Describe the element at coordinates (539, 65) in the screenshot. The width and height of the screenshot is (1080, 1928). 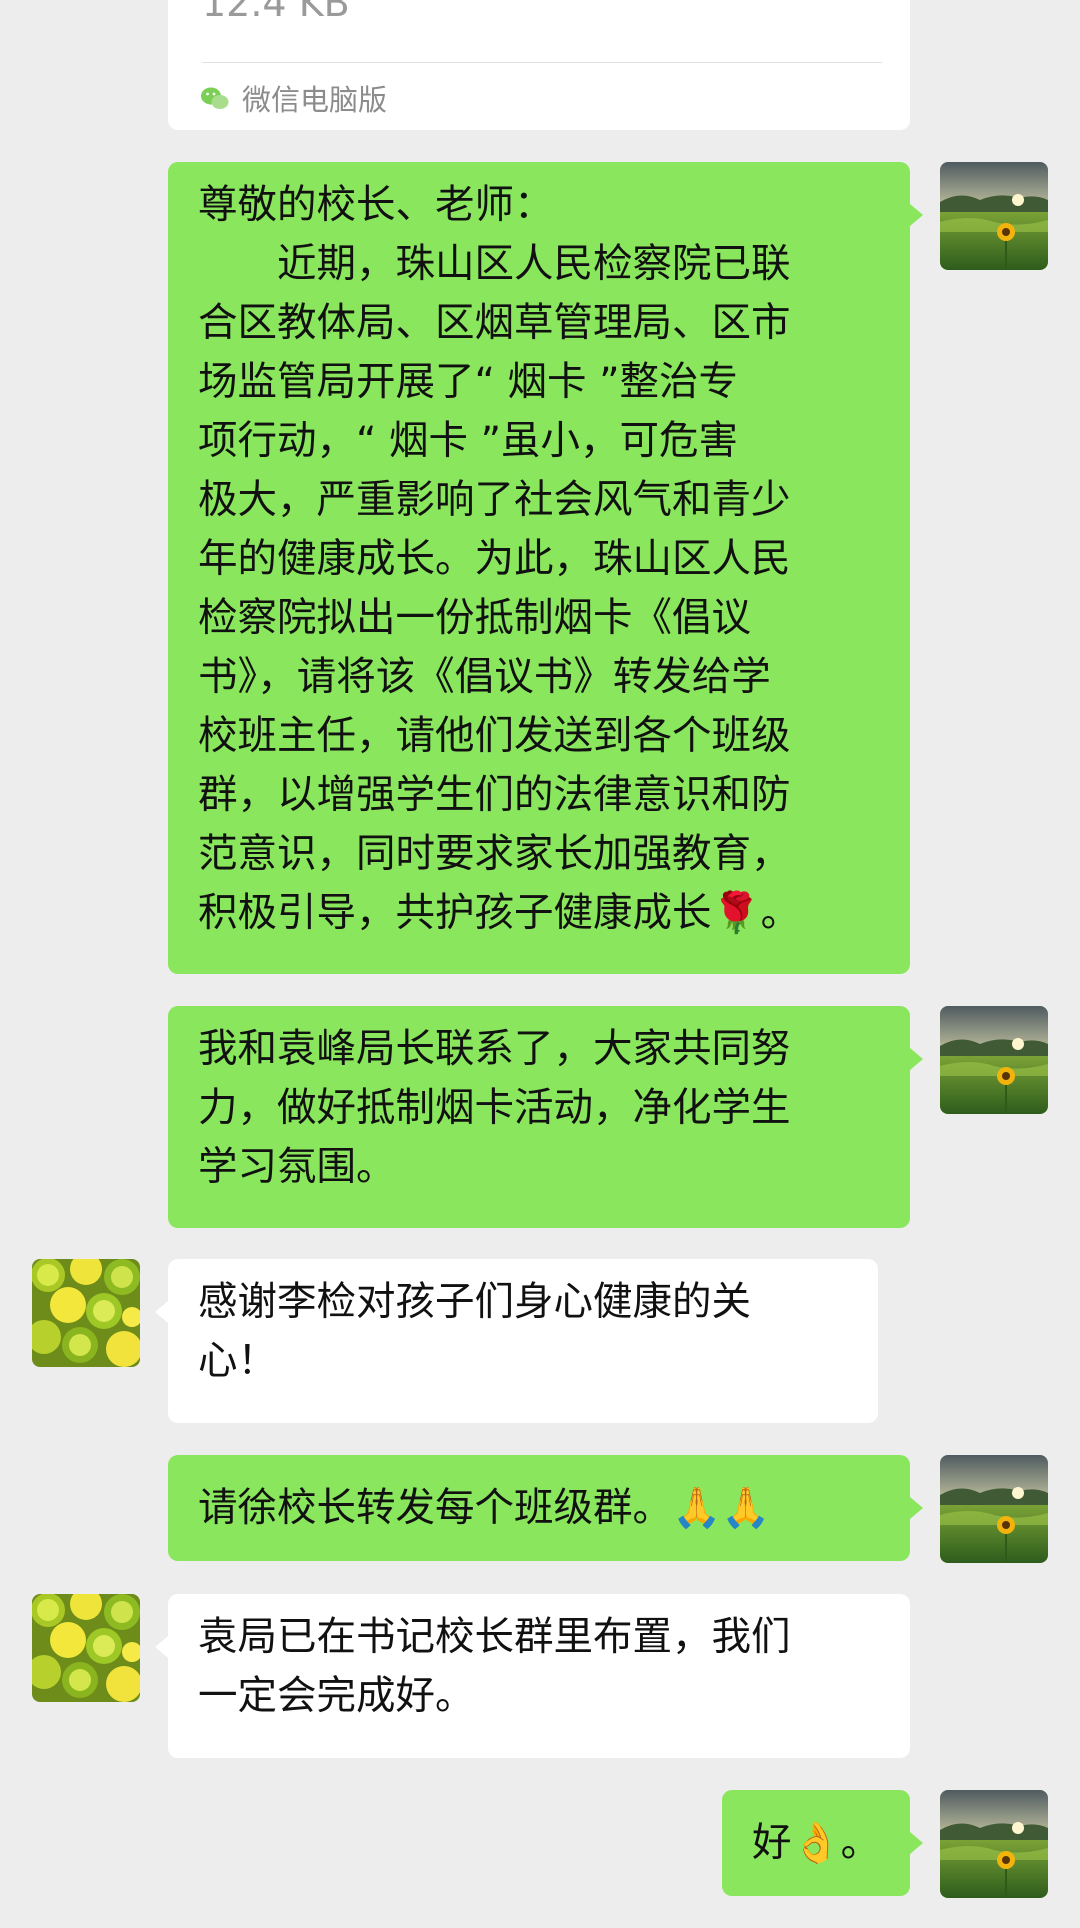
I see `file-message-card: 12.4 KB 微信电脑版` at that location.